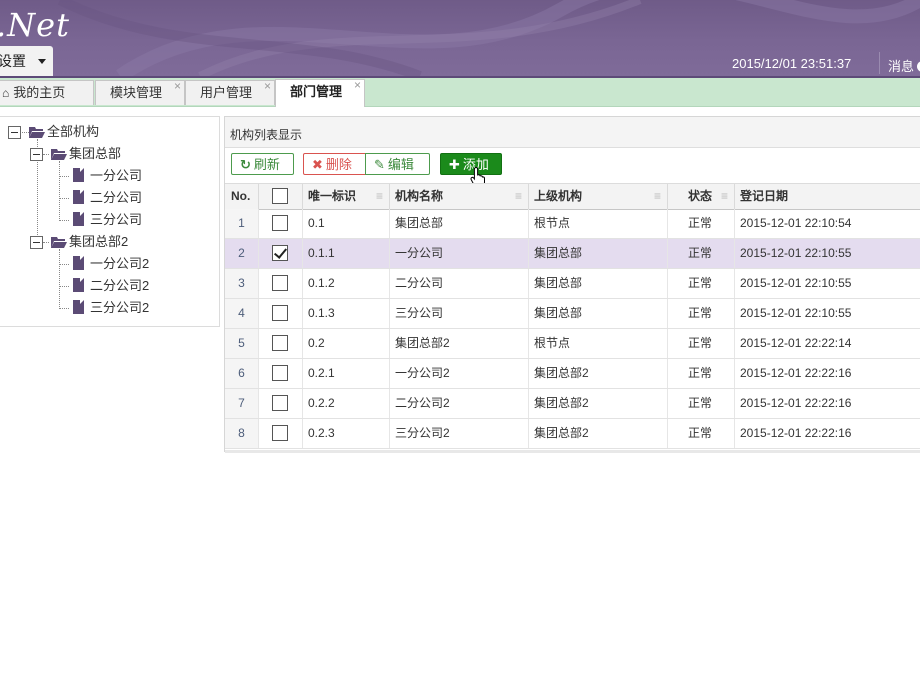  Describe the element at coordinates (459, 283) in the screenshot. I see `cell-name: 二分公司` at that location.